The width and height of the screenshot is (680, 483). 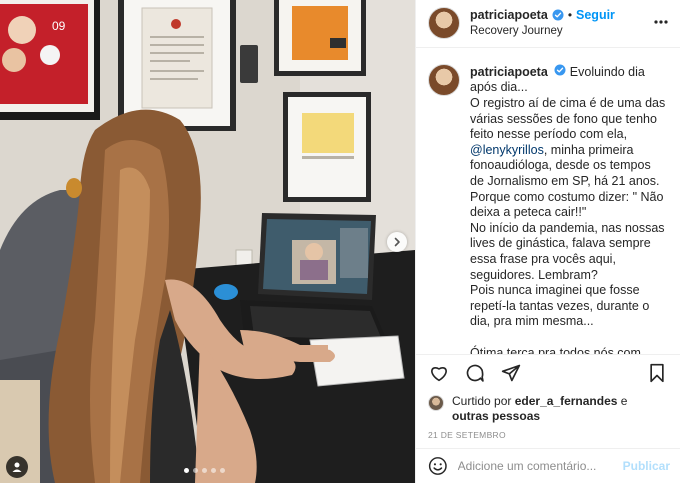 What do you see at coordinates (566, 401) in the screenshot?
I see `liker-username: eder_a_fernandes` at bounding box center [566, 401].